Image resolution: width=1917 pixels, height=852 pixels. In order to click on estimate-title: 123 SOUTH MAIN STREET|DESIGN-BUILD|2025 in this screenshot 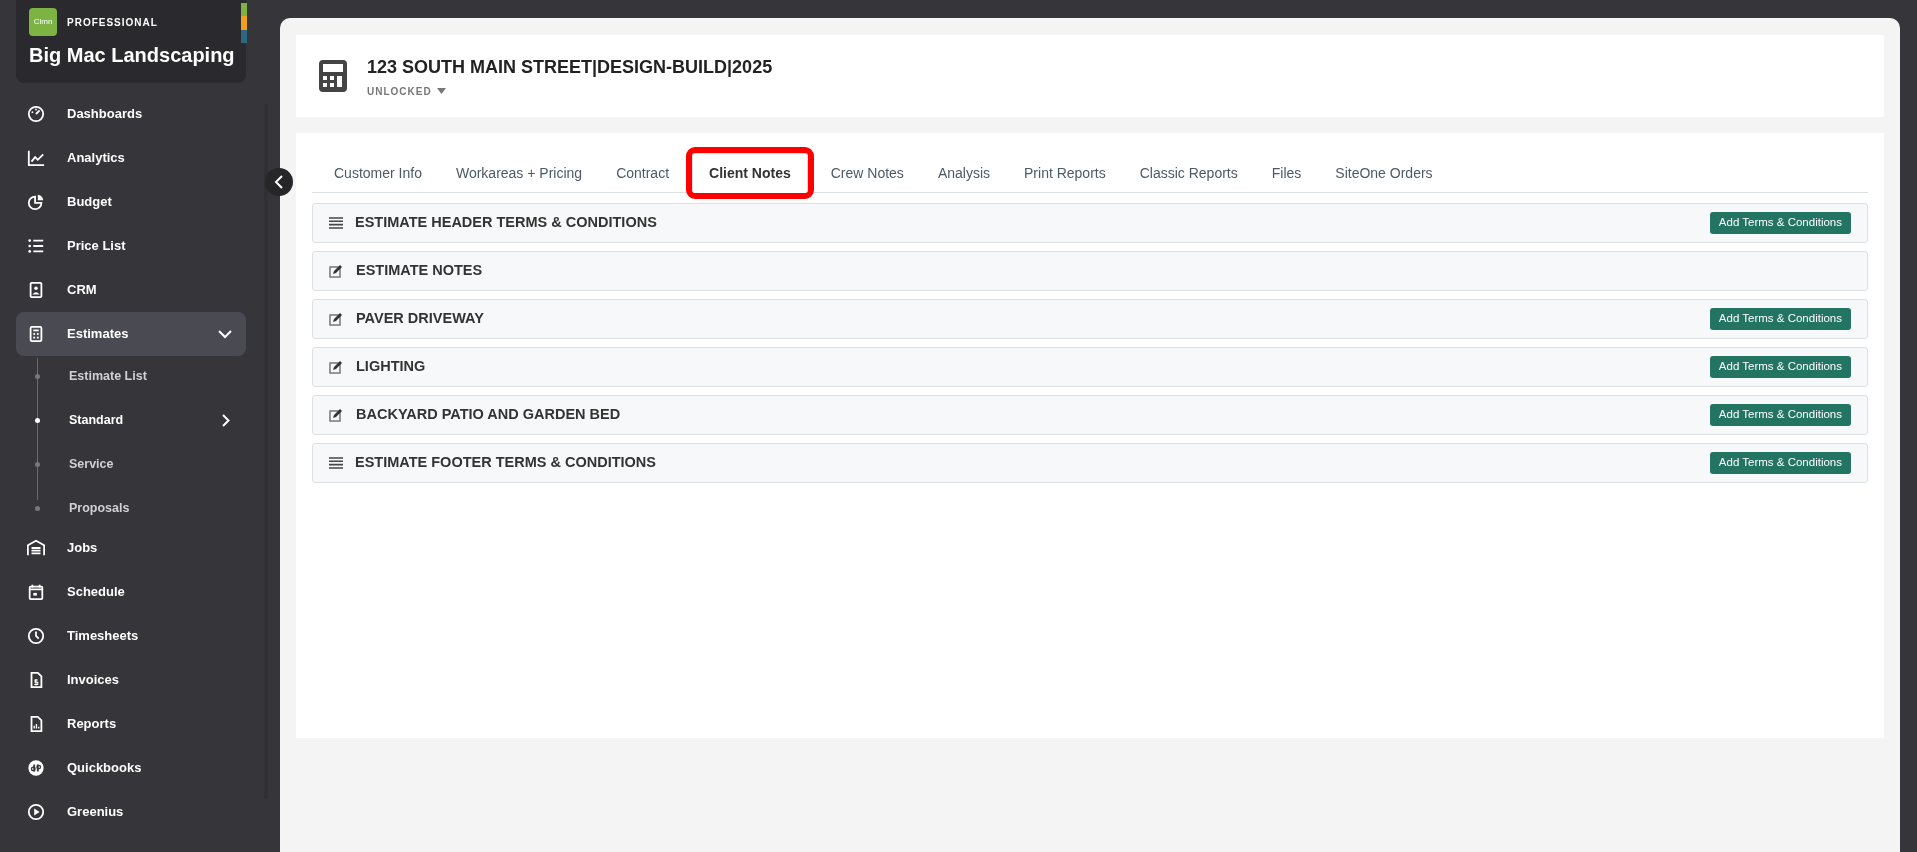, I will do `click(570, 67)`.